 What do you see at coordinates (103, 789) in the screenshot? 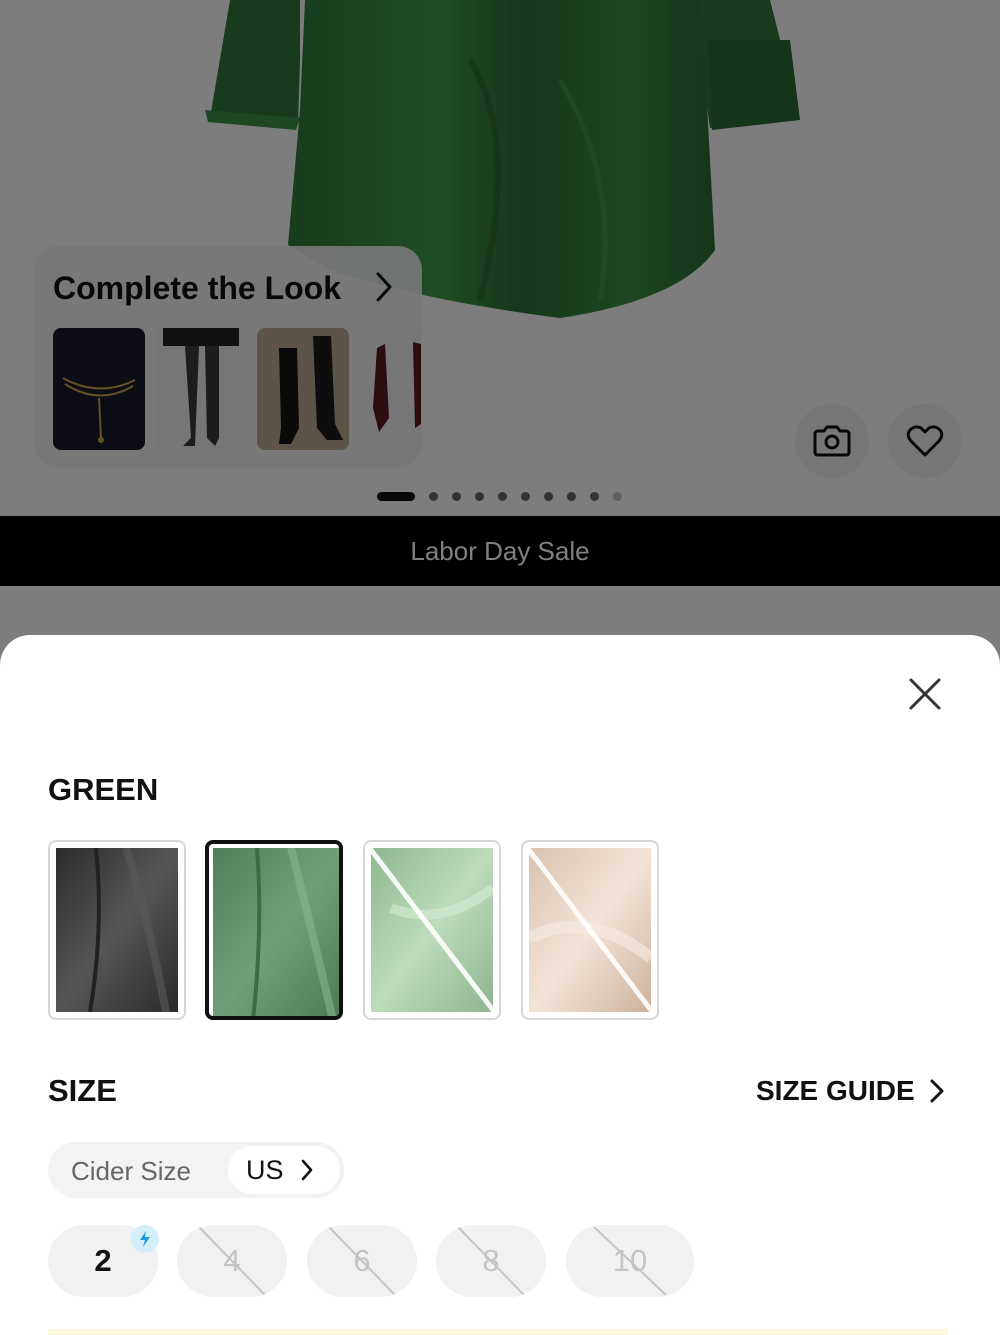
I see `selected-color-name: GREEN` at bounding box center [103, 789].